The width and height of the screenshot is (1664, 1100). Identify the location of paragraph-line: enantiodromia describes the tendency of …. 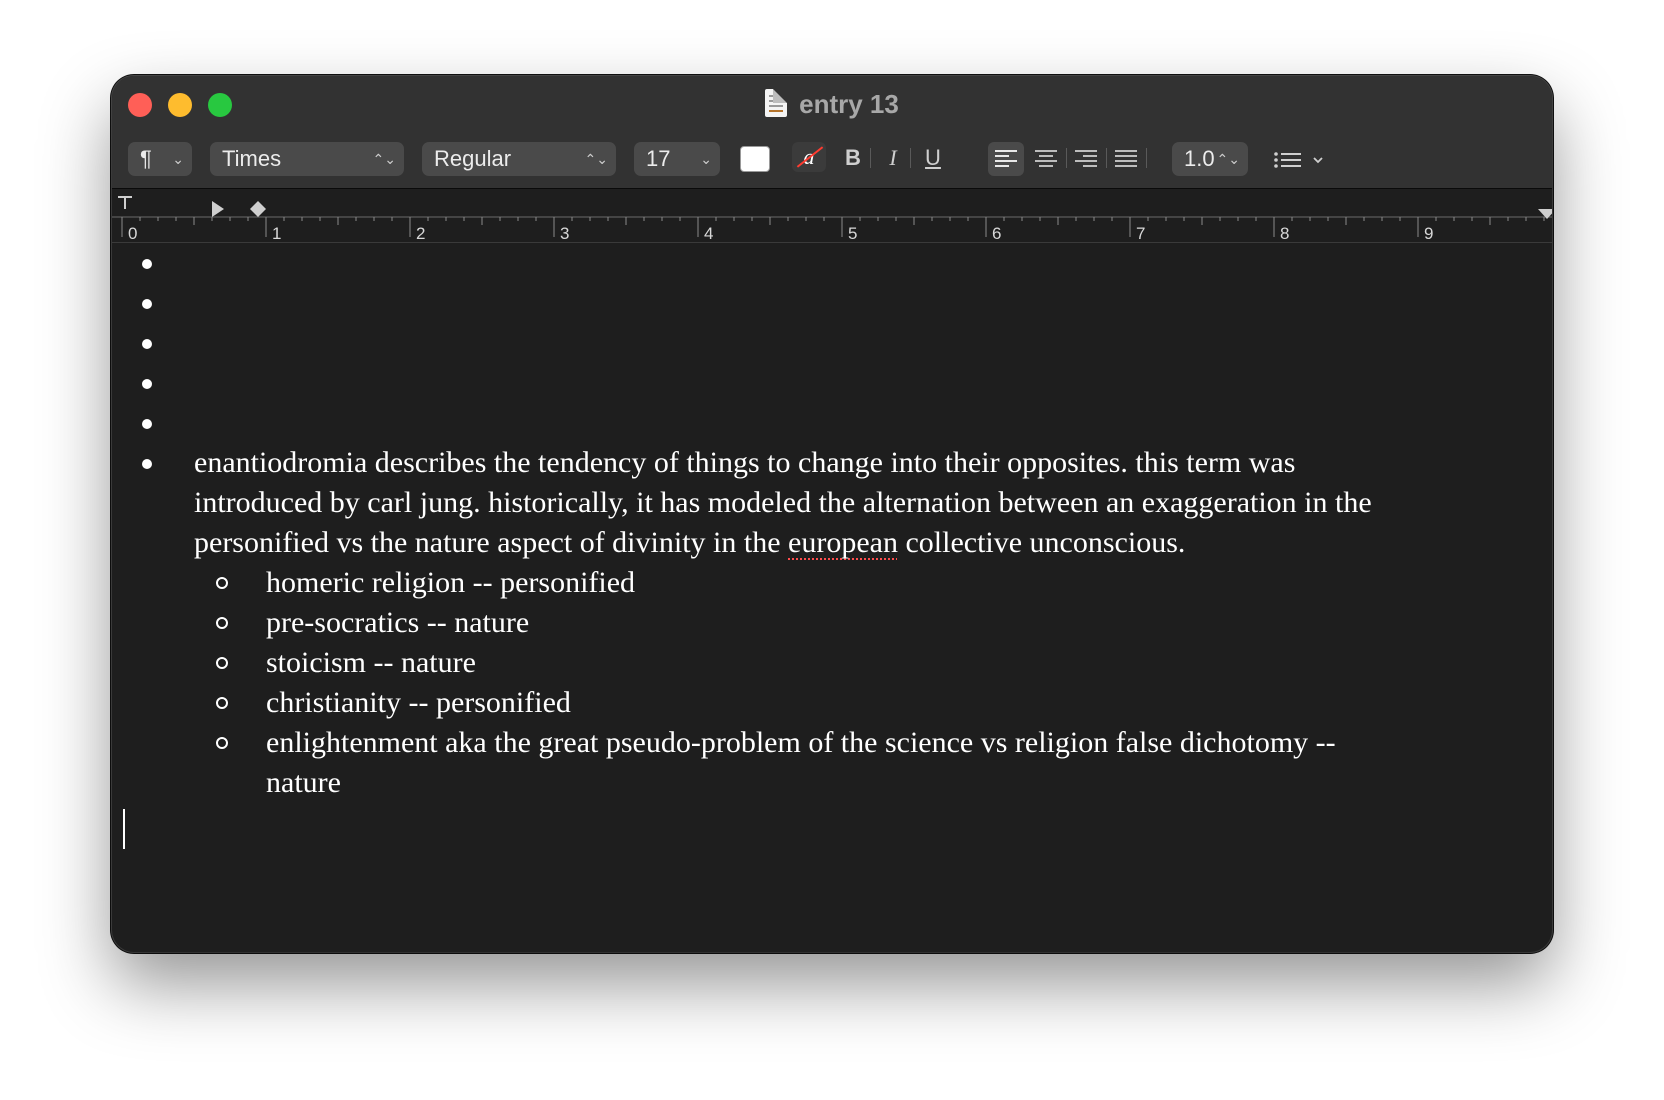
(745, 462).